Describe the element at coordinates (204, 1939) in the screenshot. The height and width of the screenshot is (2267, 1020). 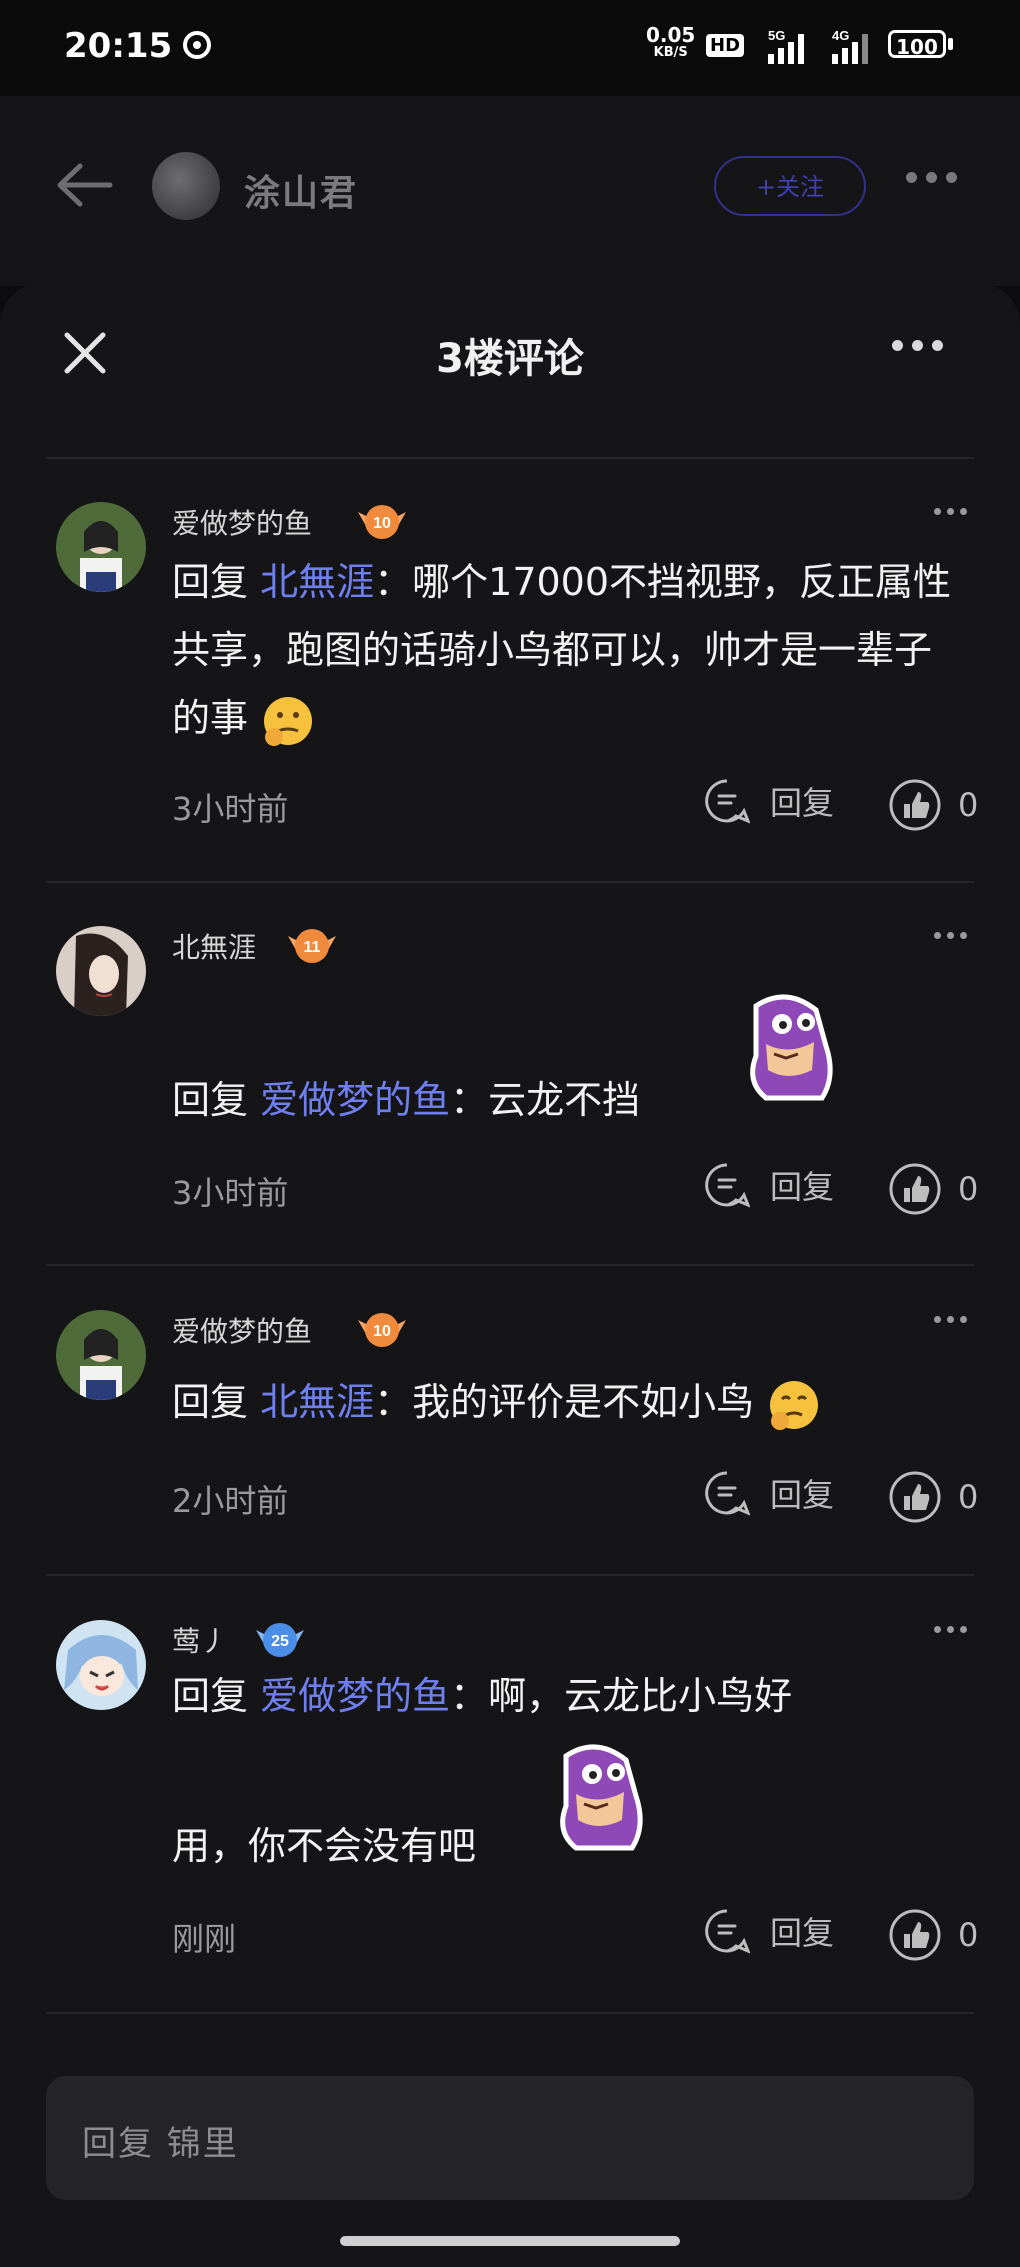
I see `comment-time: 刚刚` at that location.